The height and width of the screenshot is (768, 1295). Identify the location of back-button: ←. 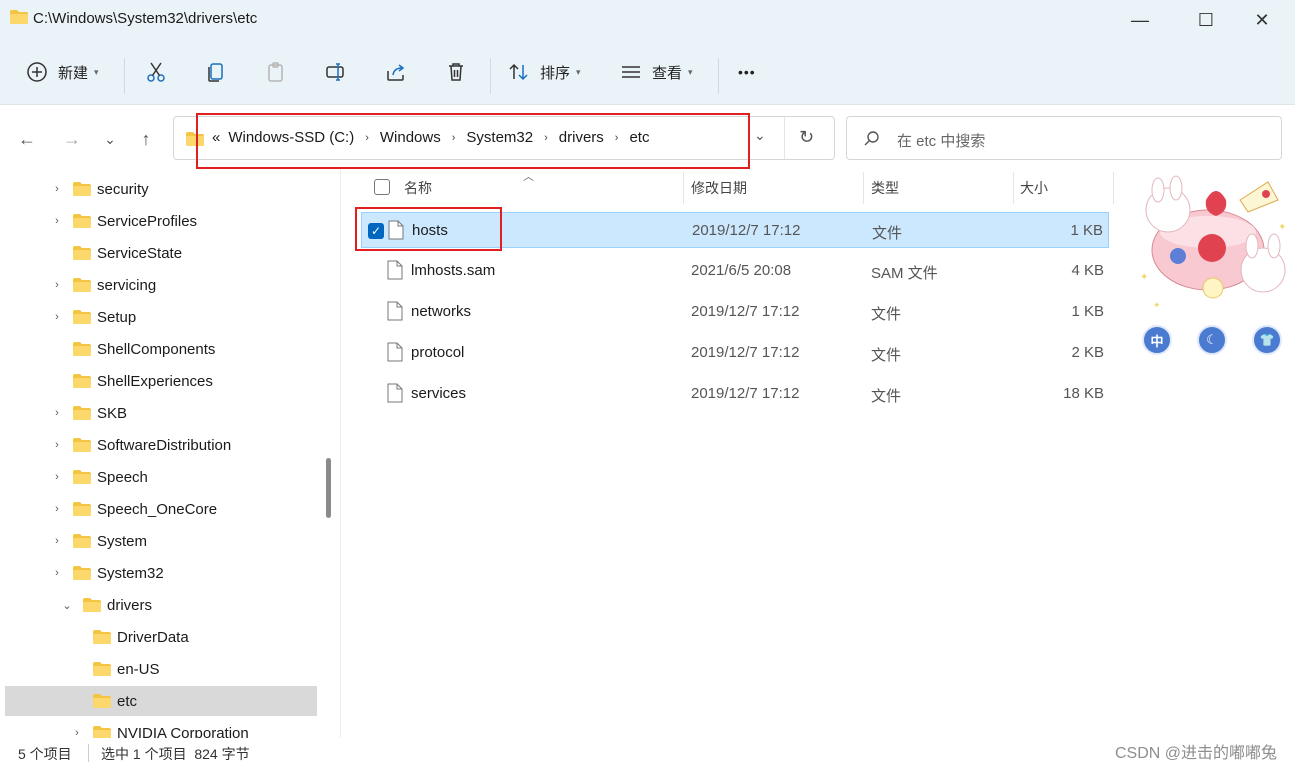
(27, 139).